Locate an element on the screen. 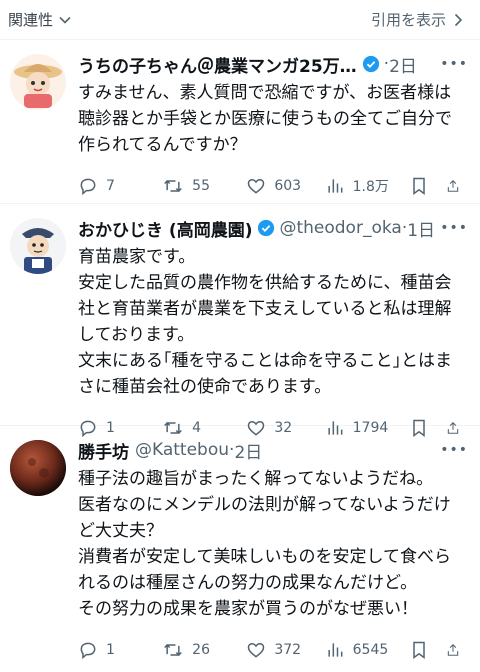  like-button: 603 is located at coordinates (285, 186).